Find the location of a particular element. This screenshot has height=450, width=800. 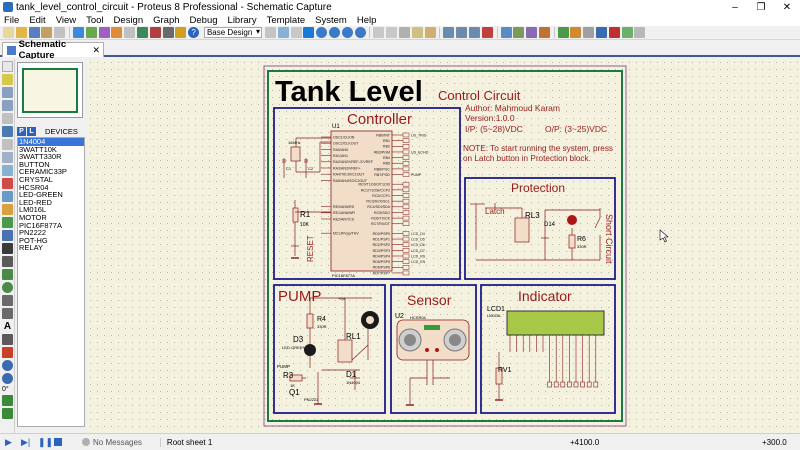

resistor-r6 is located at coordinates (572, 241).